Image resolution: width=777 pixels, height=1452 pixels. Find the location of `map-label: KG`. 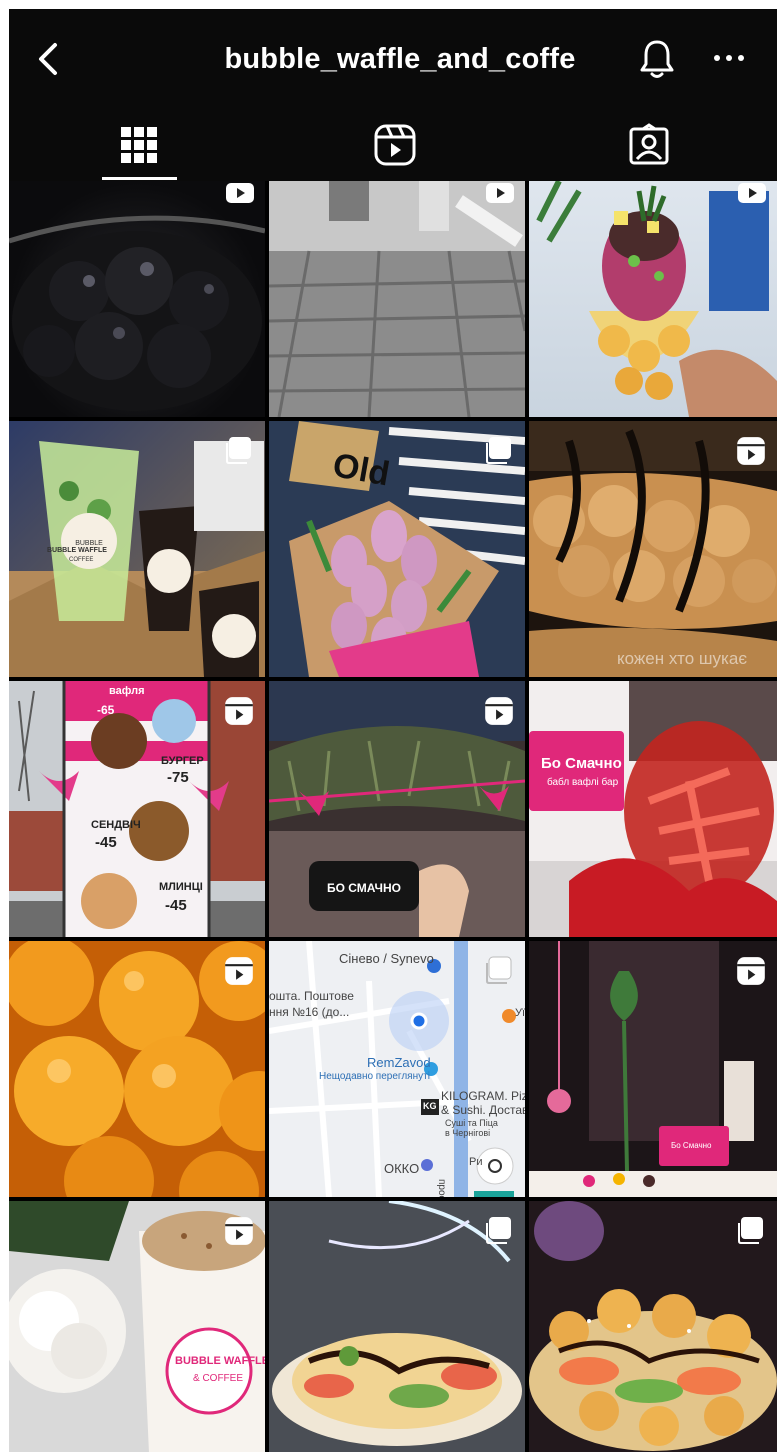

map-label: KG is located at coordinates (430, 1106).